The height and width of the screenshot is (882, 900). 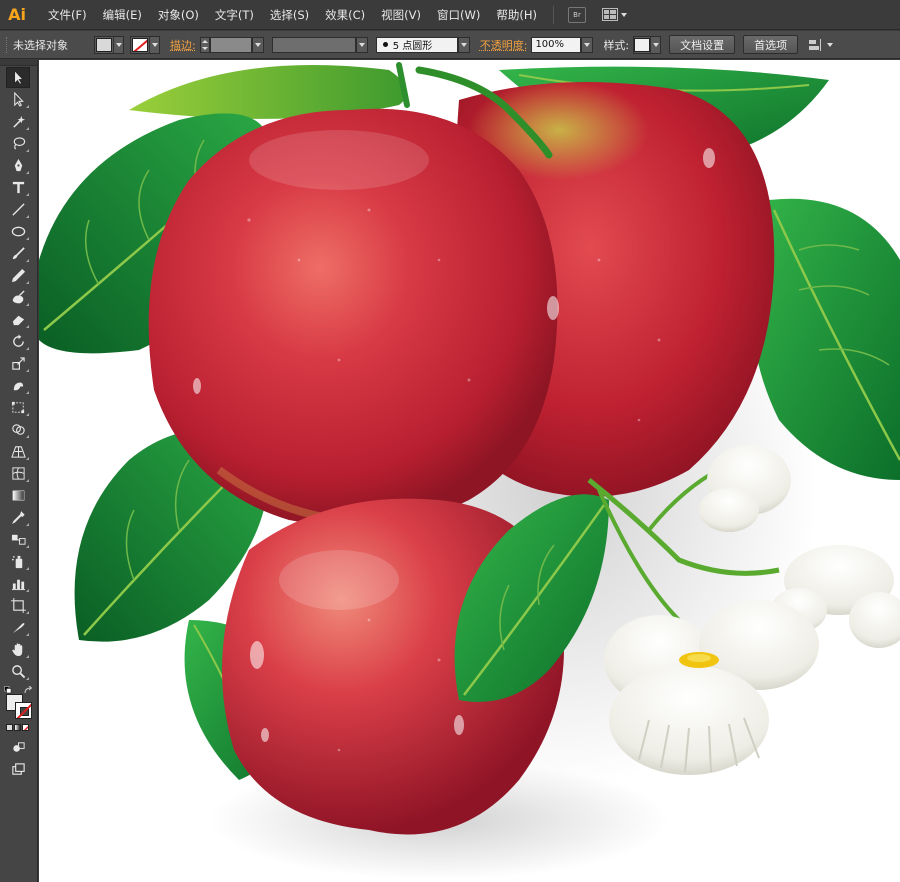 I want to click on preferences-button: 首选项, so click(x=771, y=44).